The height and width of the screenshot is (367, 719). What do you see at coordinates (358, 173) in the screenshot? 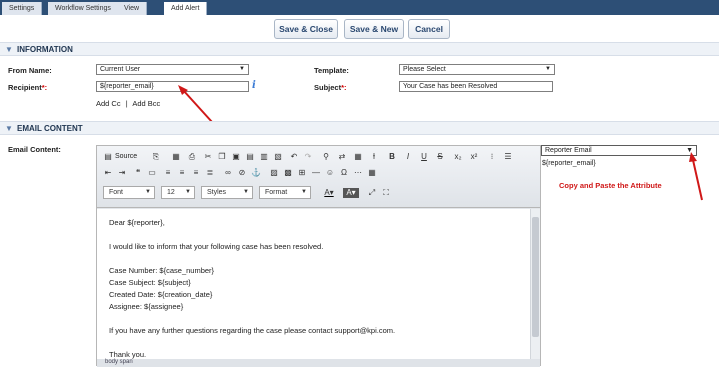
I see `page-break-icon: ⋯` at bounding box center [358, 173].